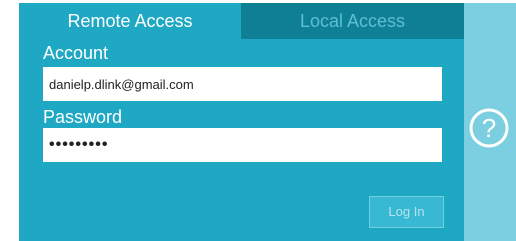 This screenshot has width=516, height=241. What do you see at coordinates (242, 84) in the screenshot?
I see `account-input: danielp.dlink@gmail.com` at bounding box center [242, 84].